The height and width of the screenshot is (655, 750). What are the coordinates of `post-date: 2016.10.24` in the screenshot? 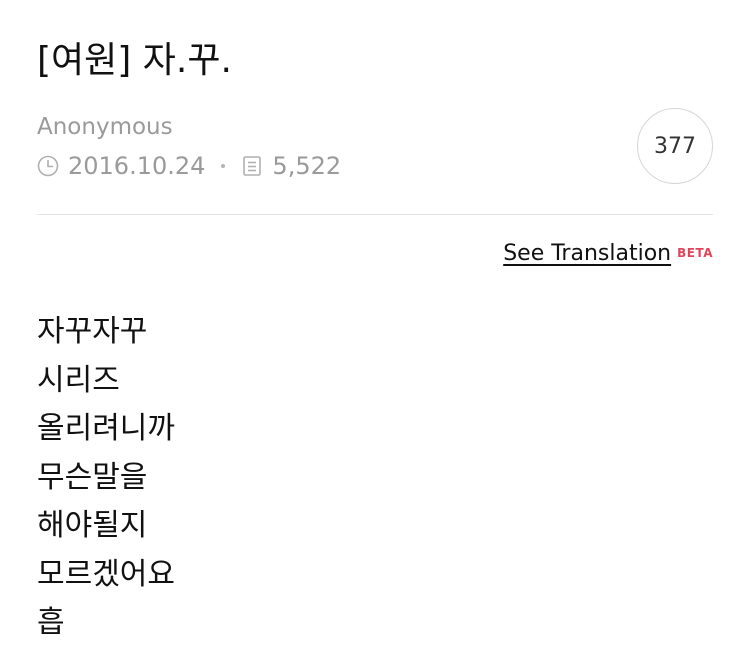 It's located at (137, 166).